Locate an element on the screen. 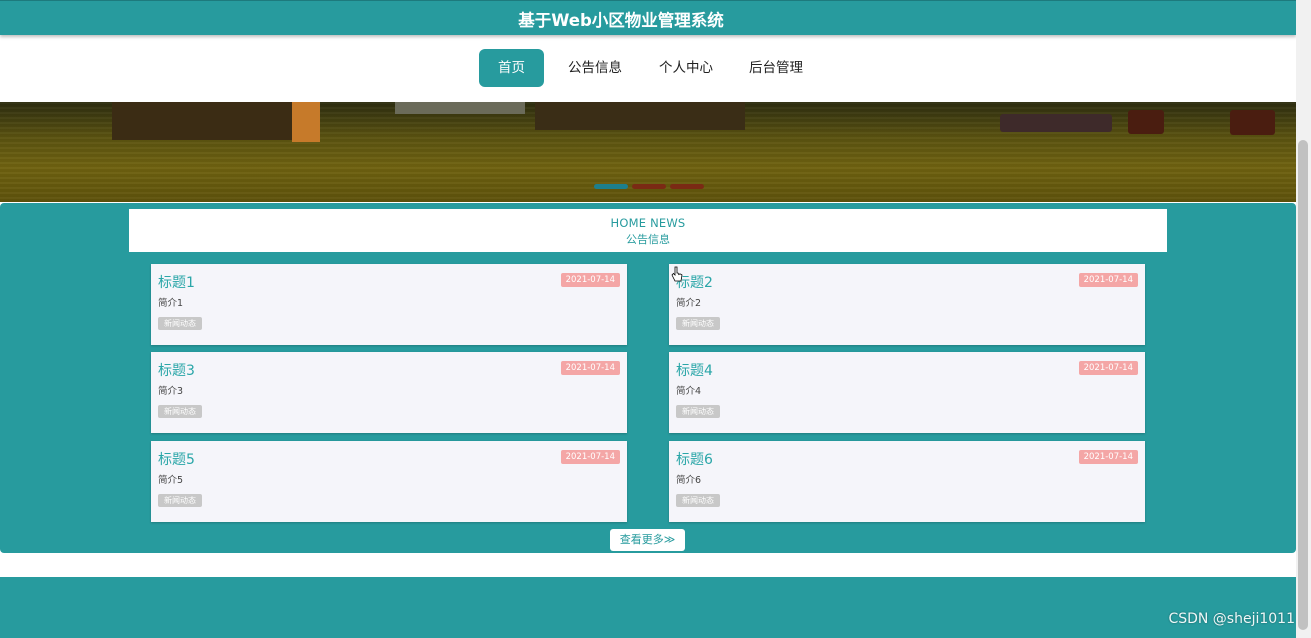 The width and height of the screenshot is (1311, 638). news-card-title: 标题5 is located at coordinates (176, 459).